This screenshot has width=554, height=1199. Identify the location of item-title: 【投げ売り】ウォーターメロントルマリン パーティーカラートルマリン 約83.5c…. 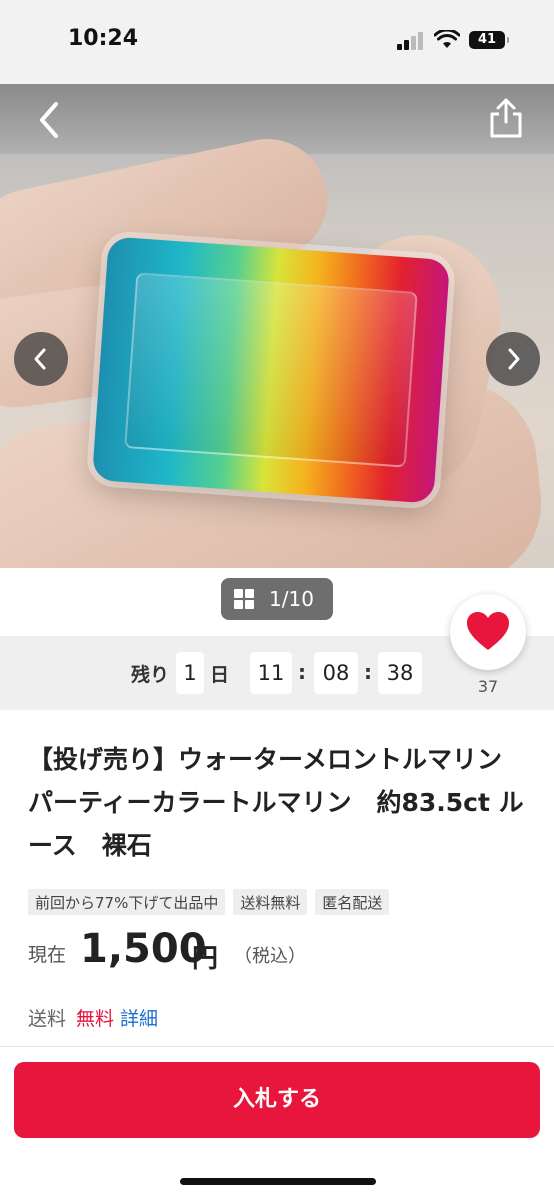
(278, 802).